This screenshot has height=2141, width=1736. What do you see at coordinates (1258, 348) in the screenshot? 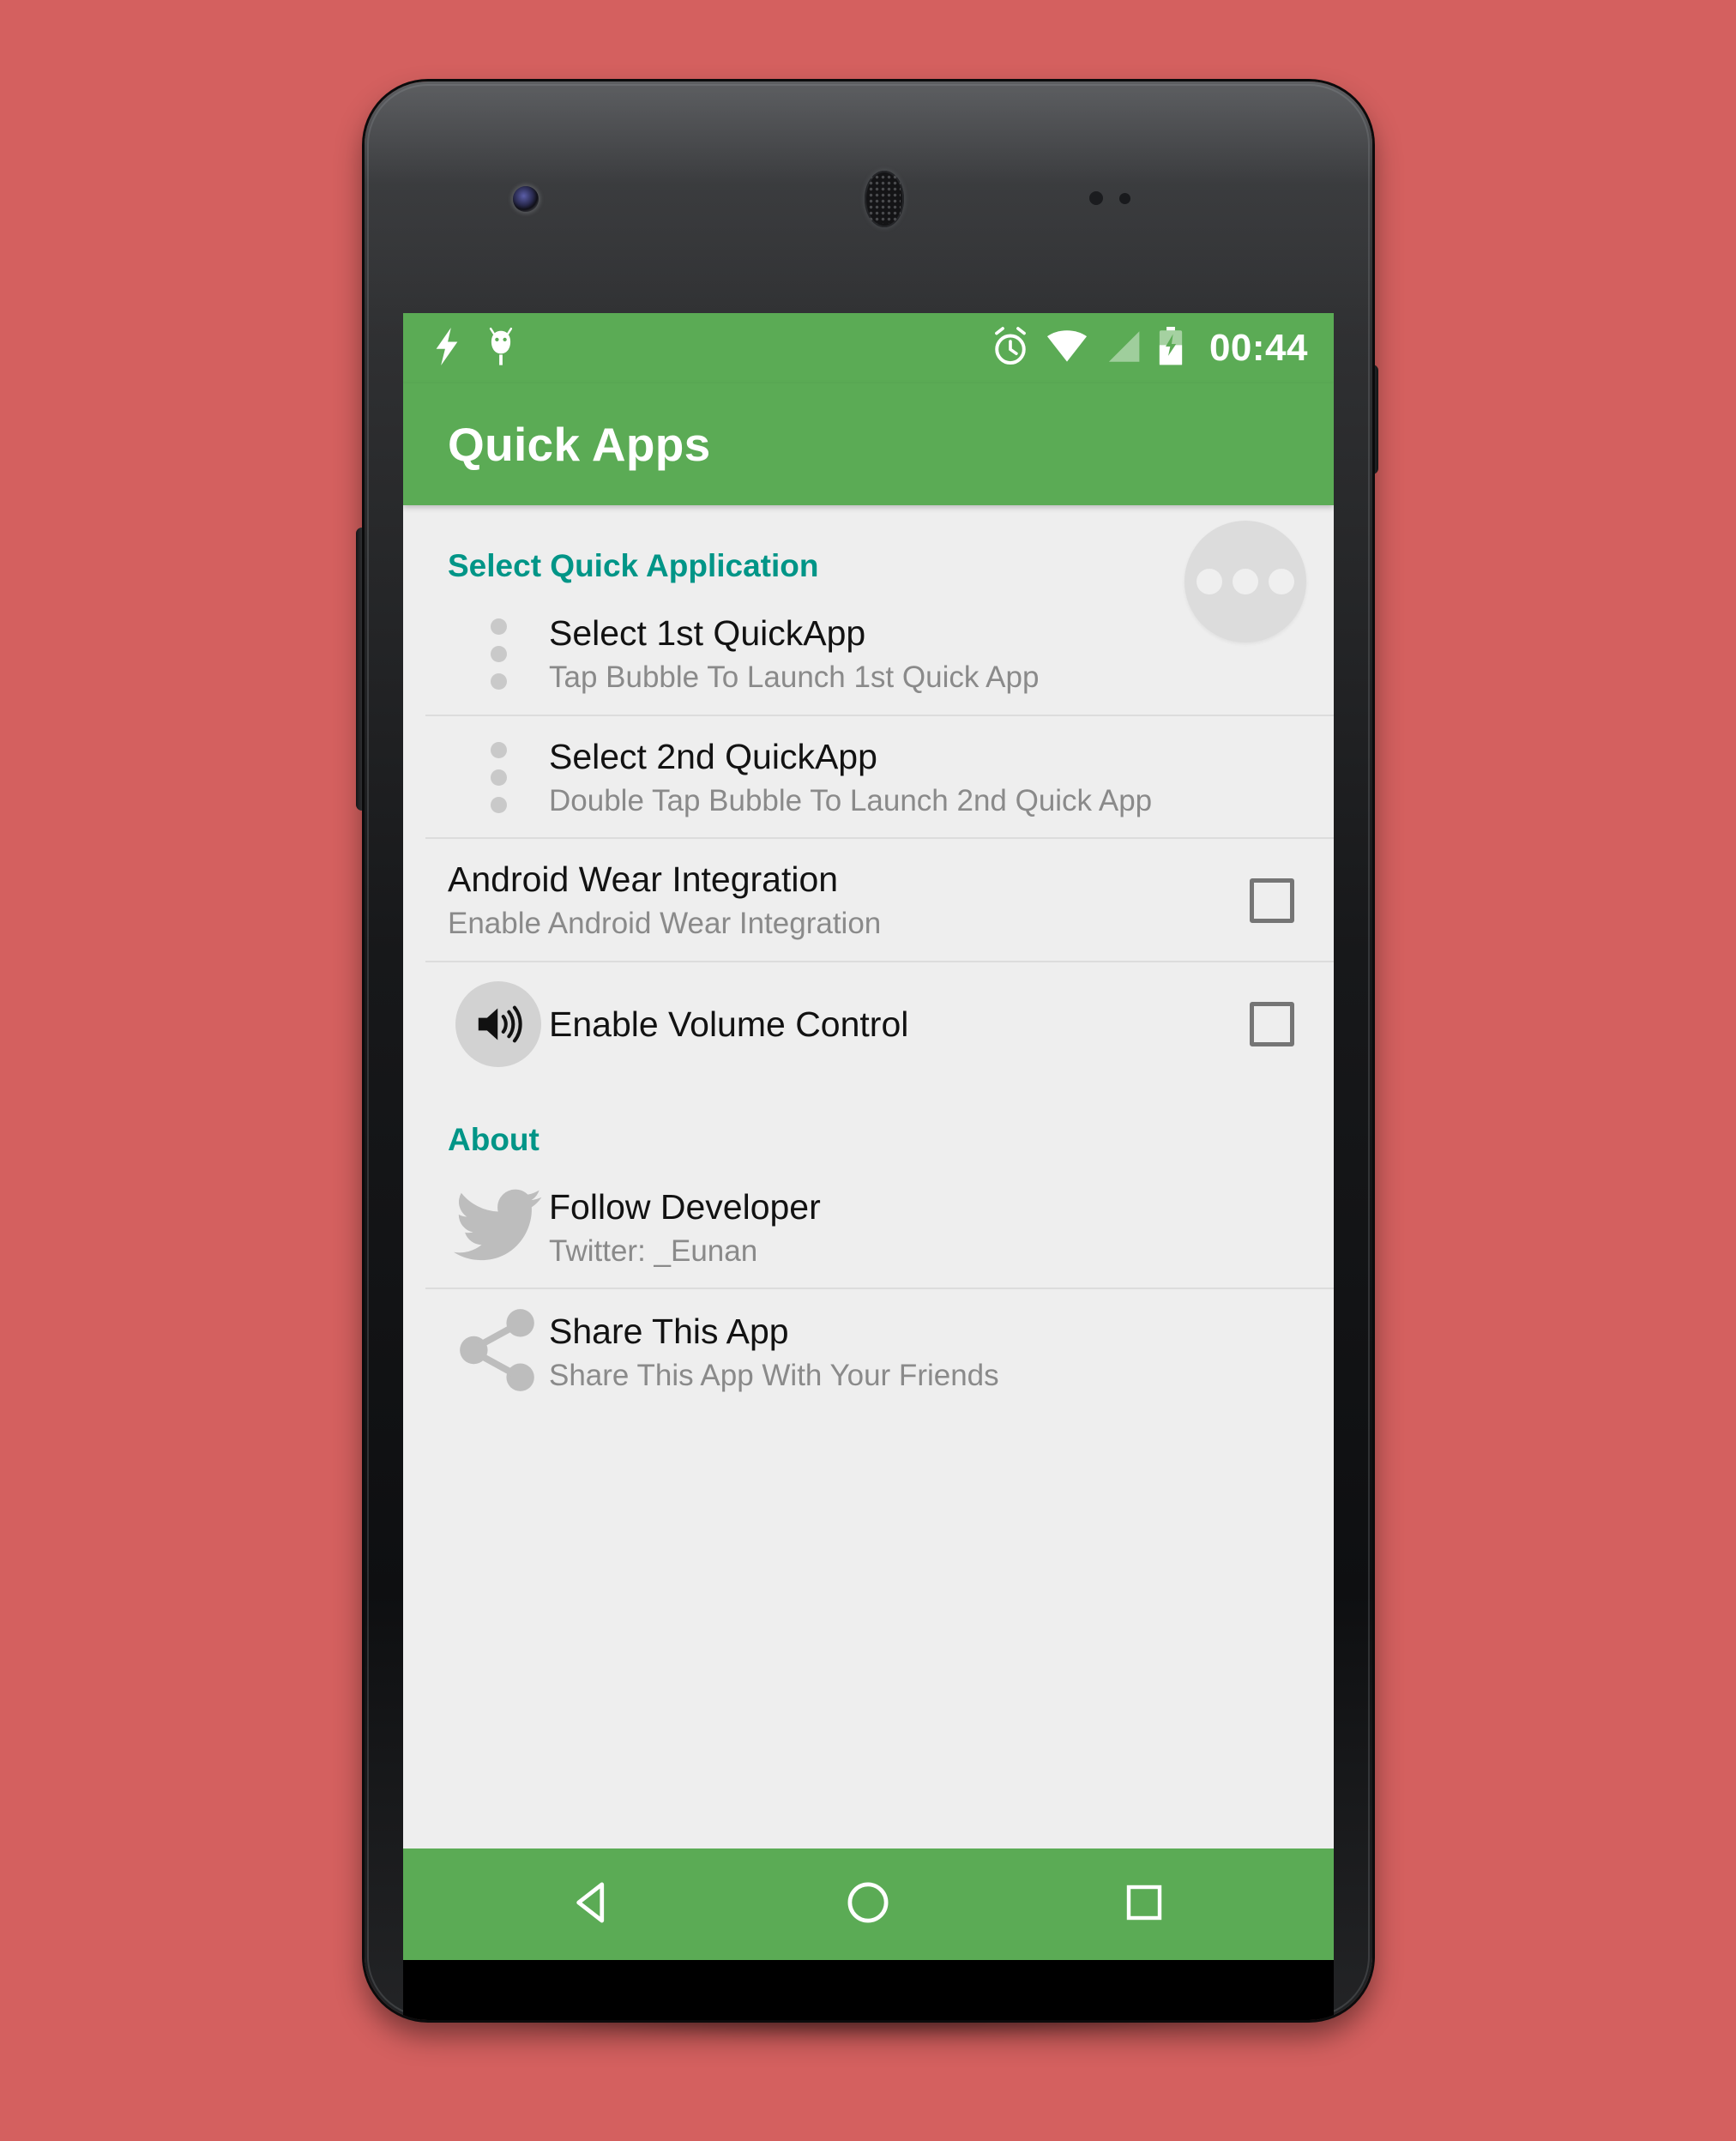
I see `status-bar-clock: 00:44` at bounding box center [1258, 348].